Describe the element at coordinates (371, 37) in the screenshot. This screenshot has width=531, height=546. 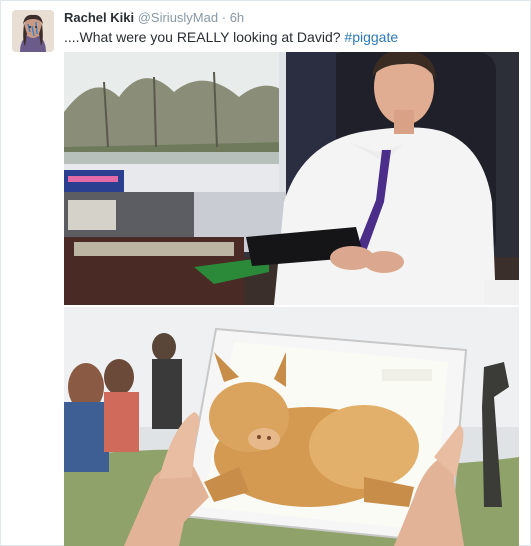
I see `hashtag-link: #piggate` at that location.